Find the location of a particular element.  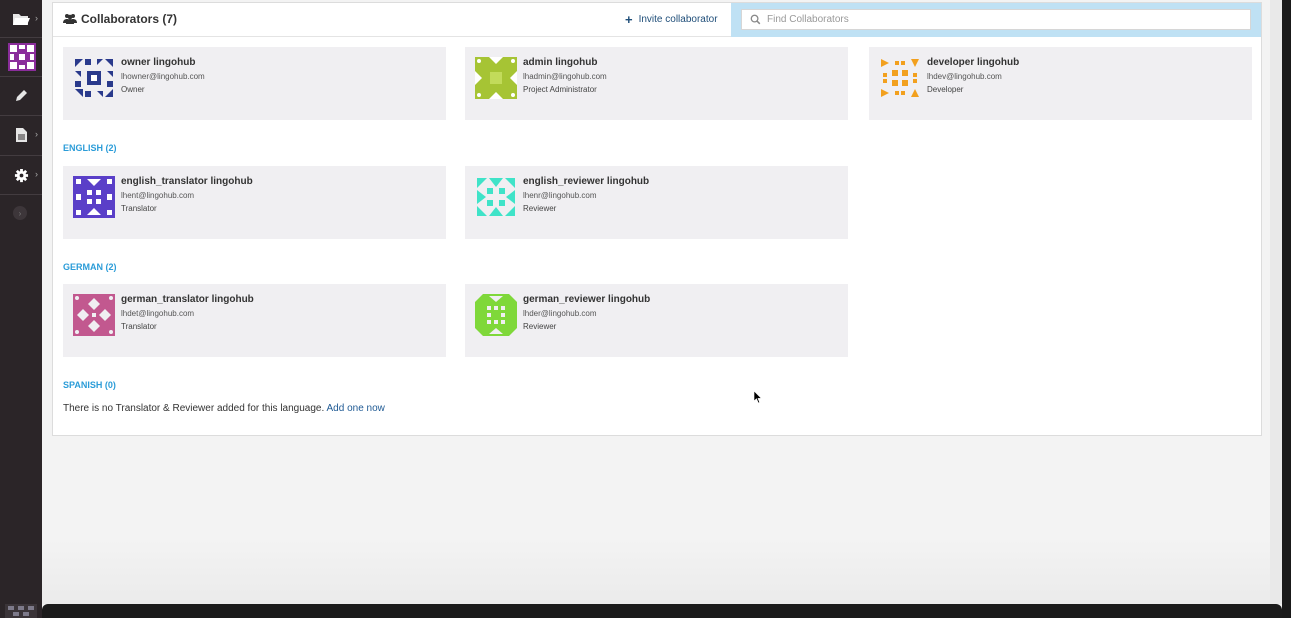

page-background is located at coordinates (656, 572).